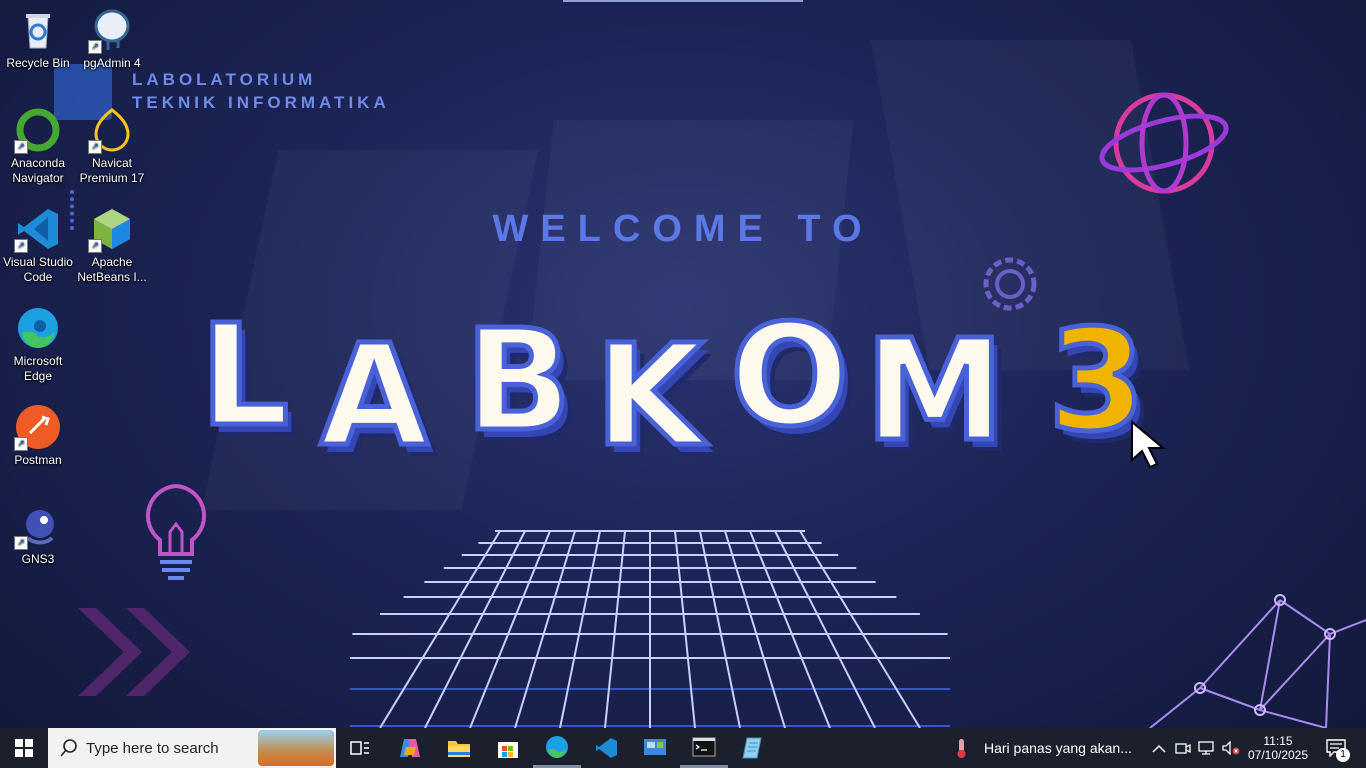  I want to click on desktop-icon-navicat: ↗ Navicat Premium 17, so click(112, 146).